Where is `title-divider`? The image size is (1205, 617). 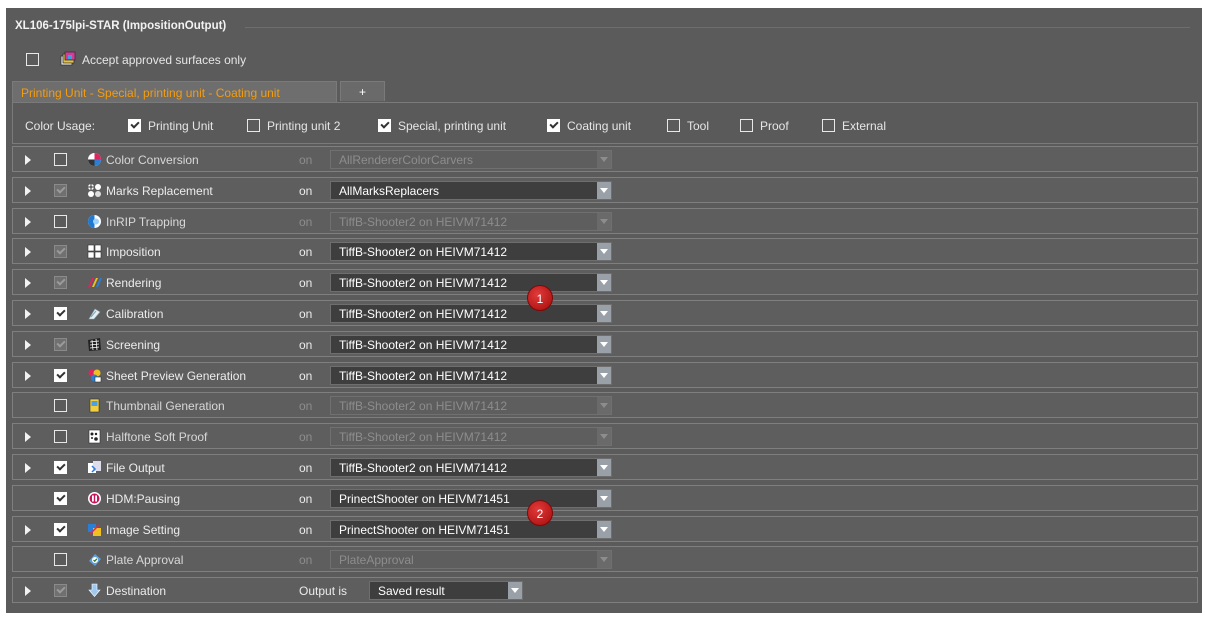
title-divider is located at coordinates (717, 27).